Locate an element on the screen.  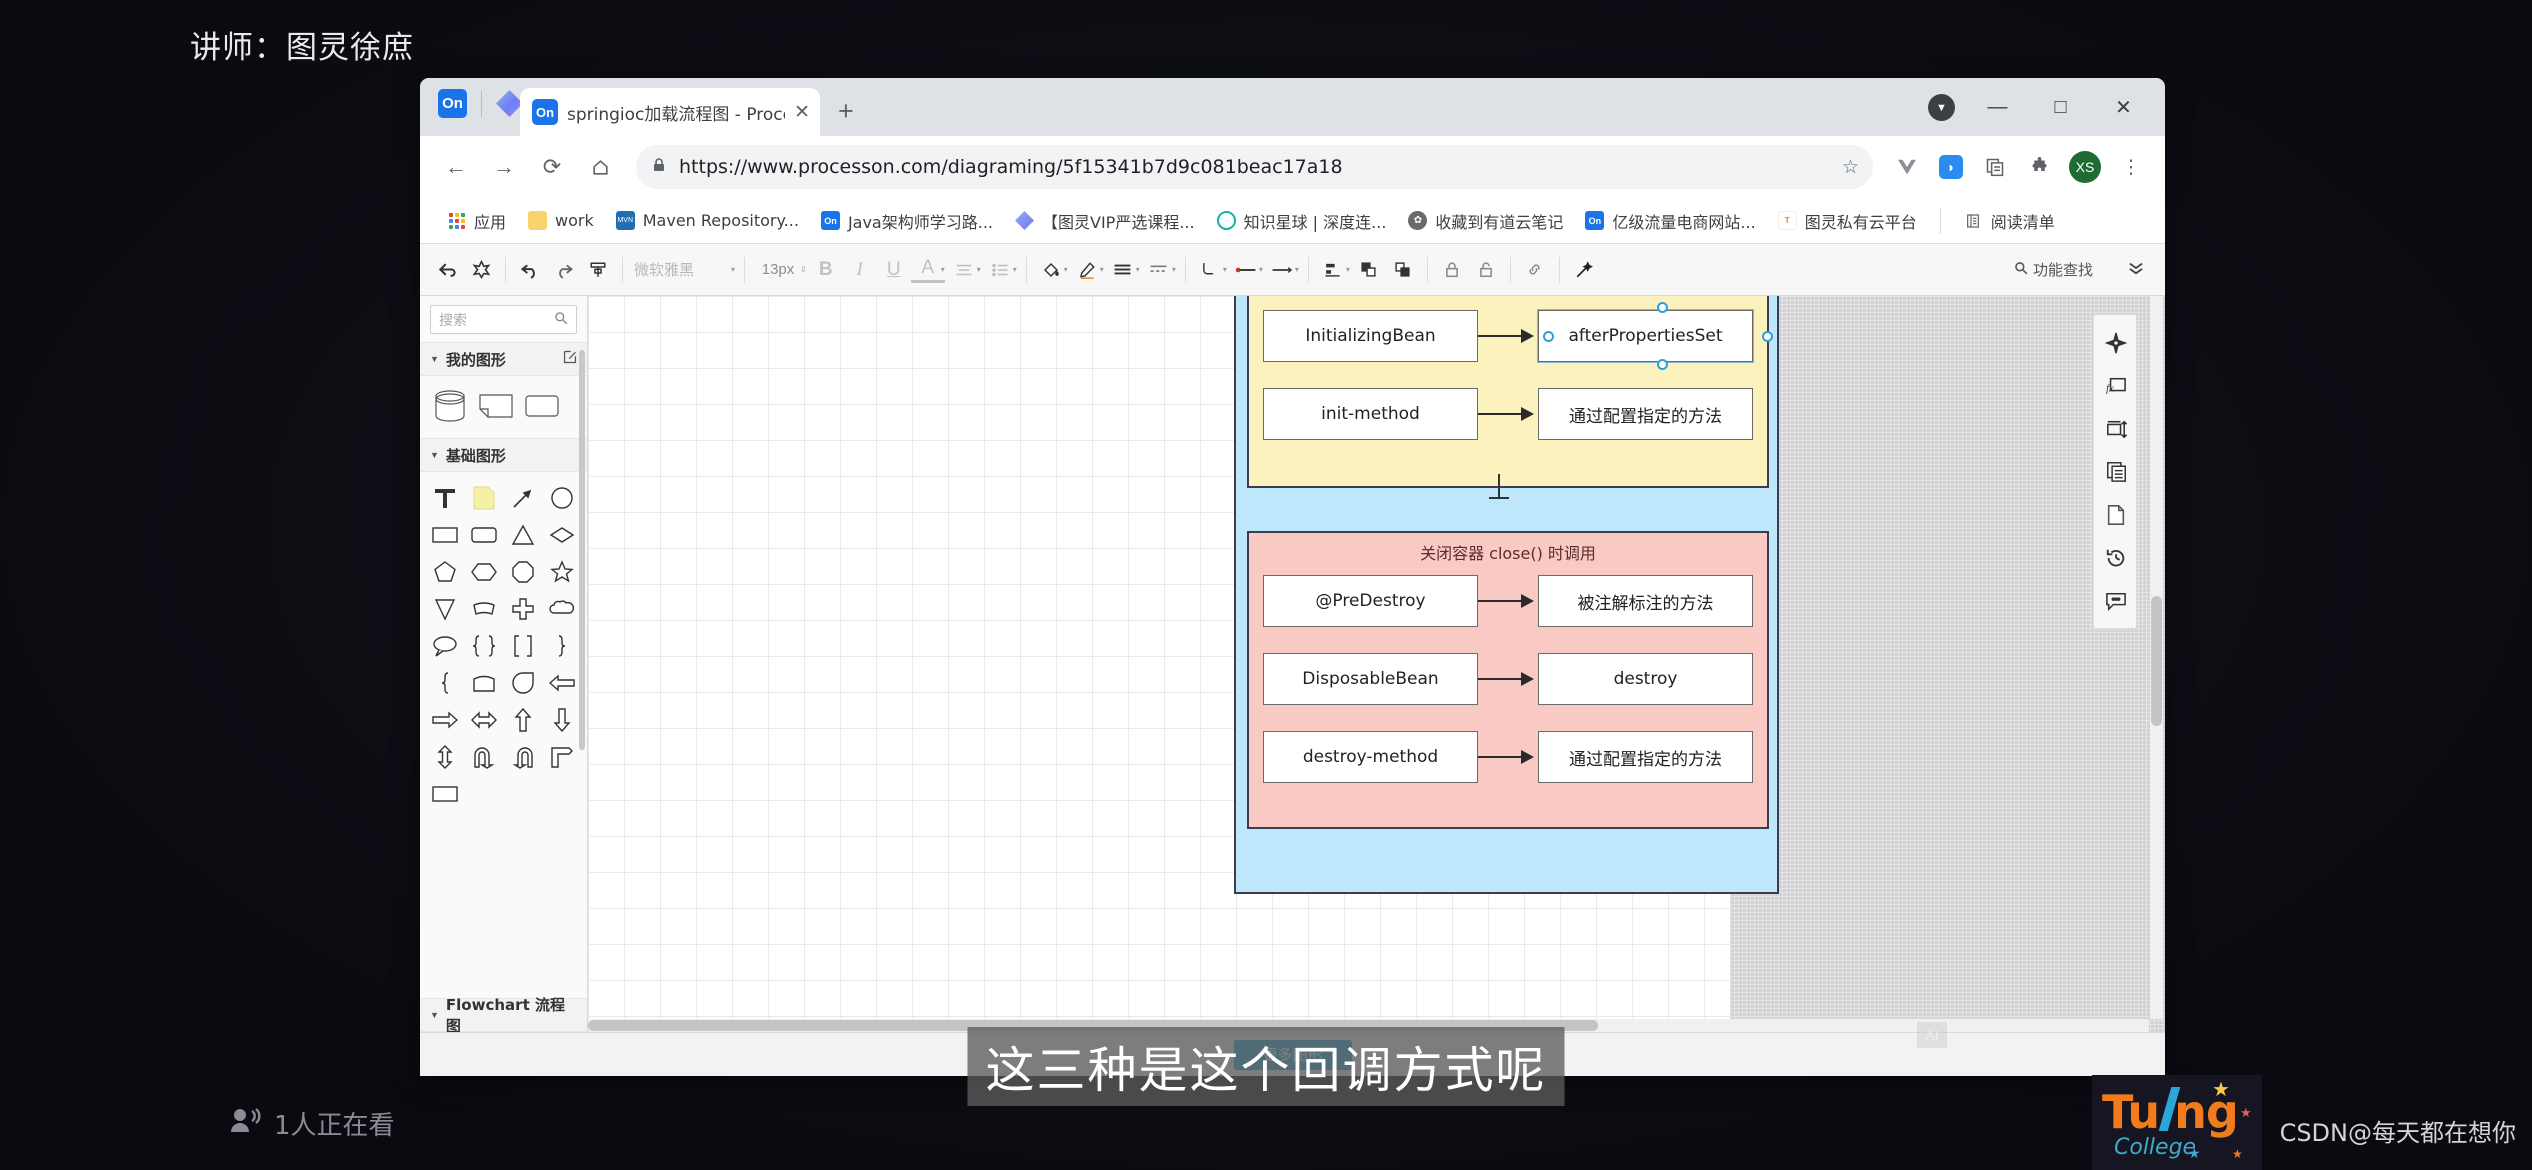
shape-quarter-round is located at coordinates (522, 682).